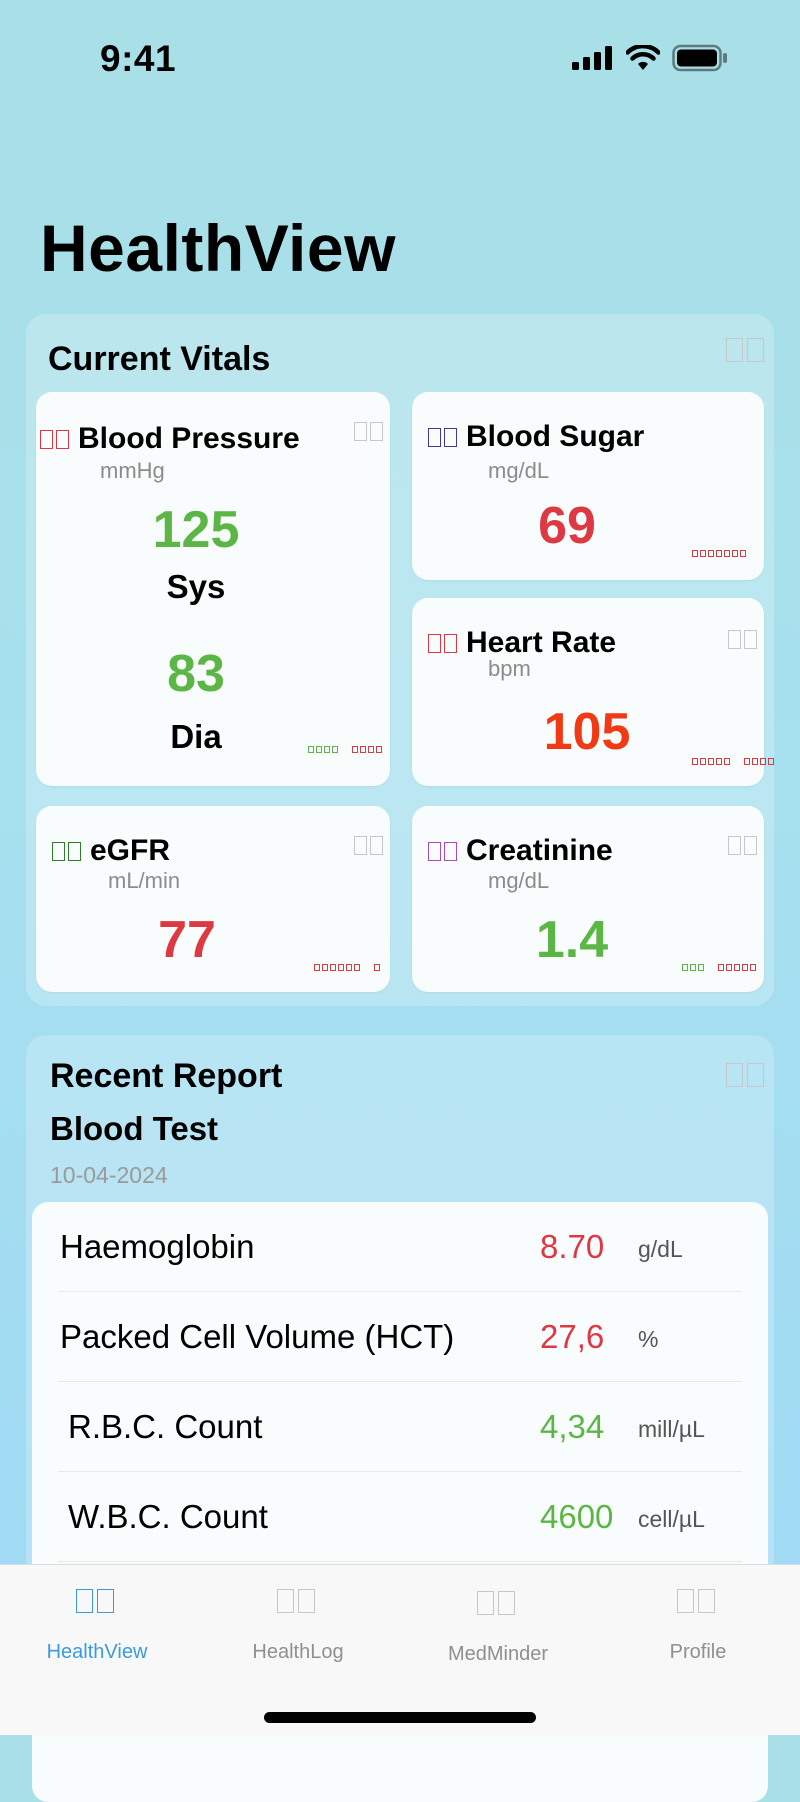 This screenshot has height=1802, width=800. I want to click on blood-sugar-icon, so click(444, 437).